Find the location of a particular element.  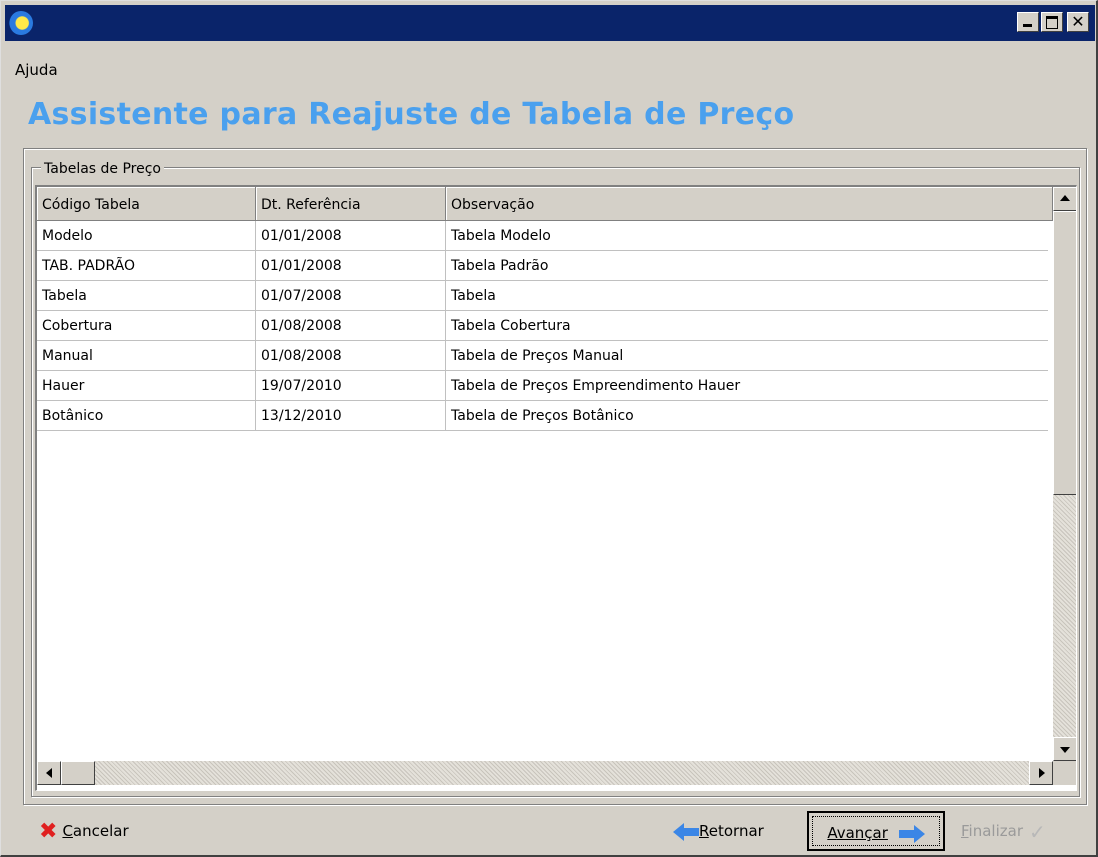

cancel-button: ✖ Cancelar is located at coordinates (84, 831).